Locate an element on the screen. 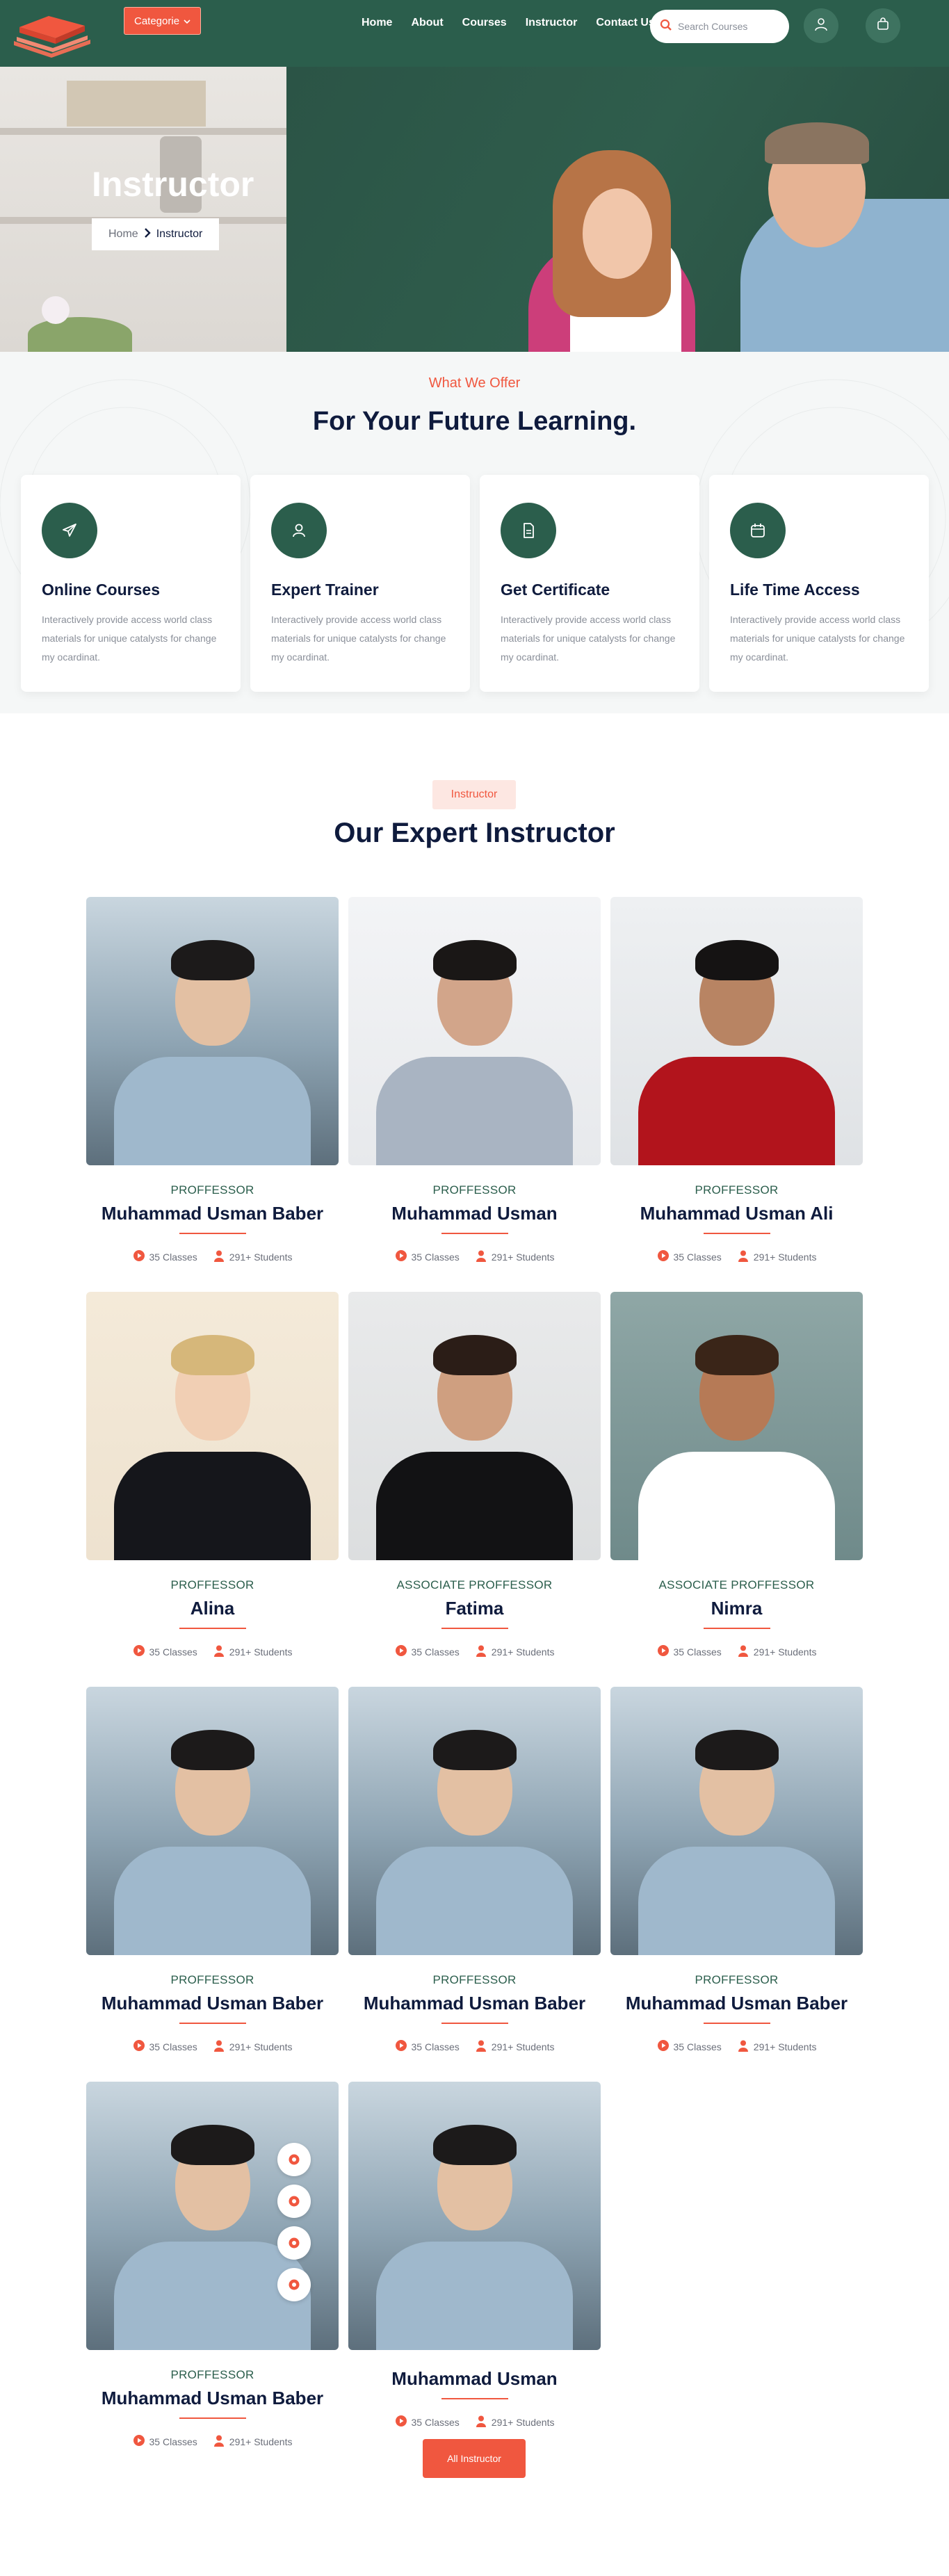 Image resolution: width=949 pixels, height=2576 pixels. instructor-card: Muhammad Usman 35 Classes 291+ Students is located at coordinates (474, 2255).